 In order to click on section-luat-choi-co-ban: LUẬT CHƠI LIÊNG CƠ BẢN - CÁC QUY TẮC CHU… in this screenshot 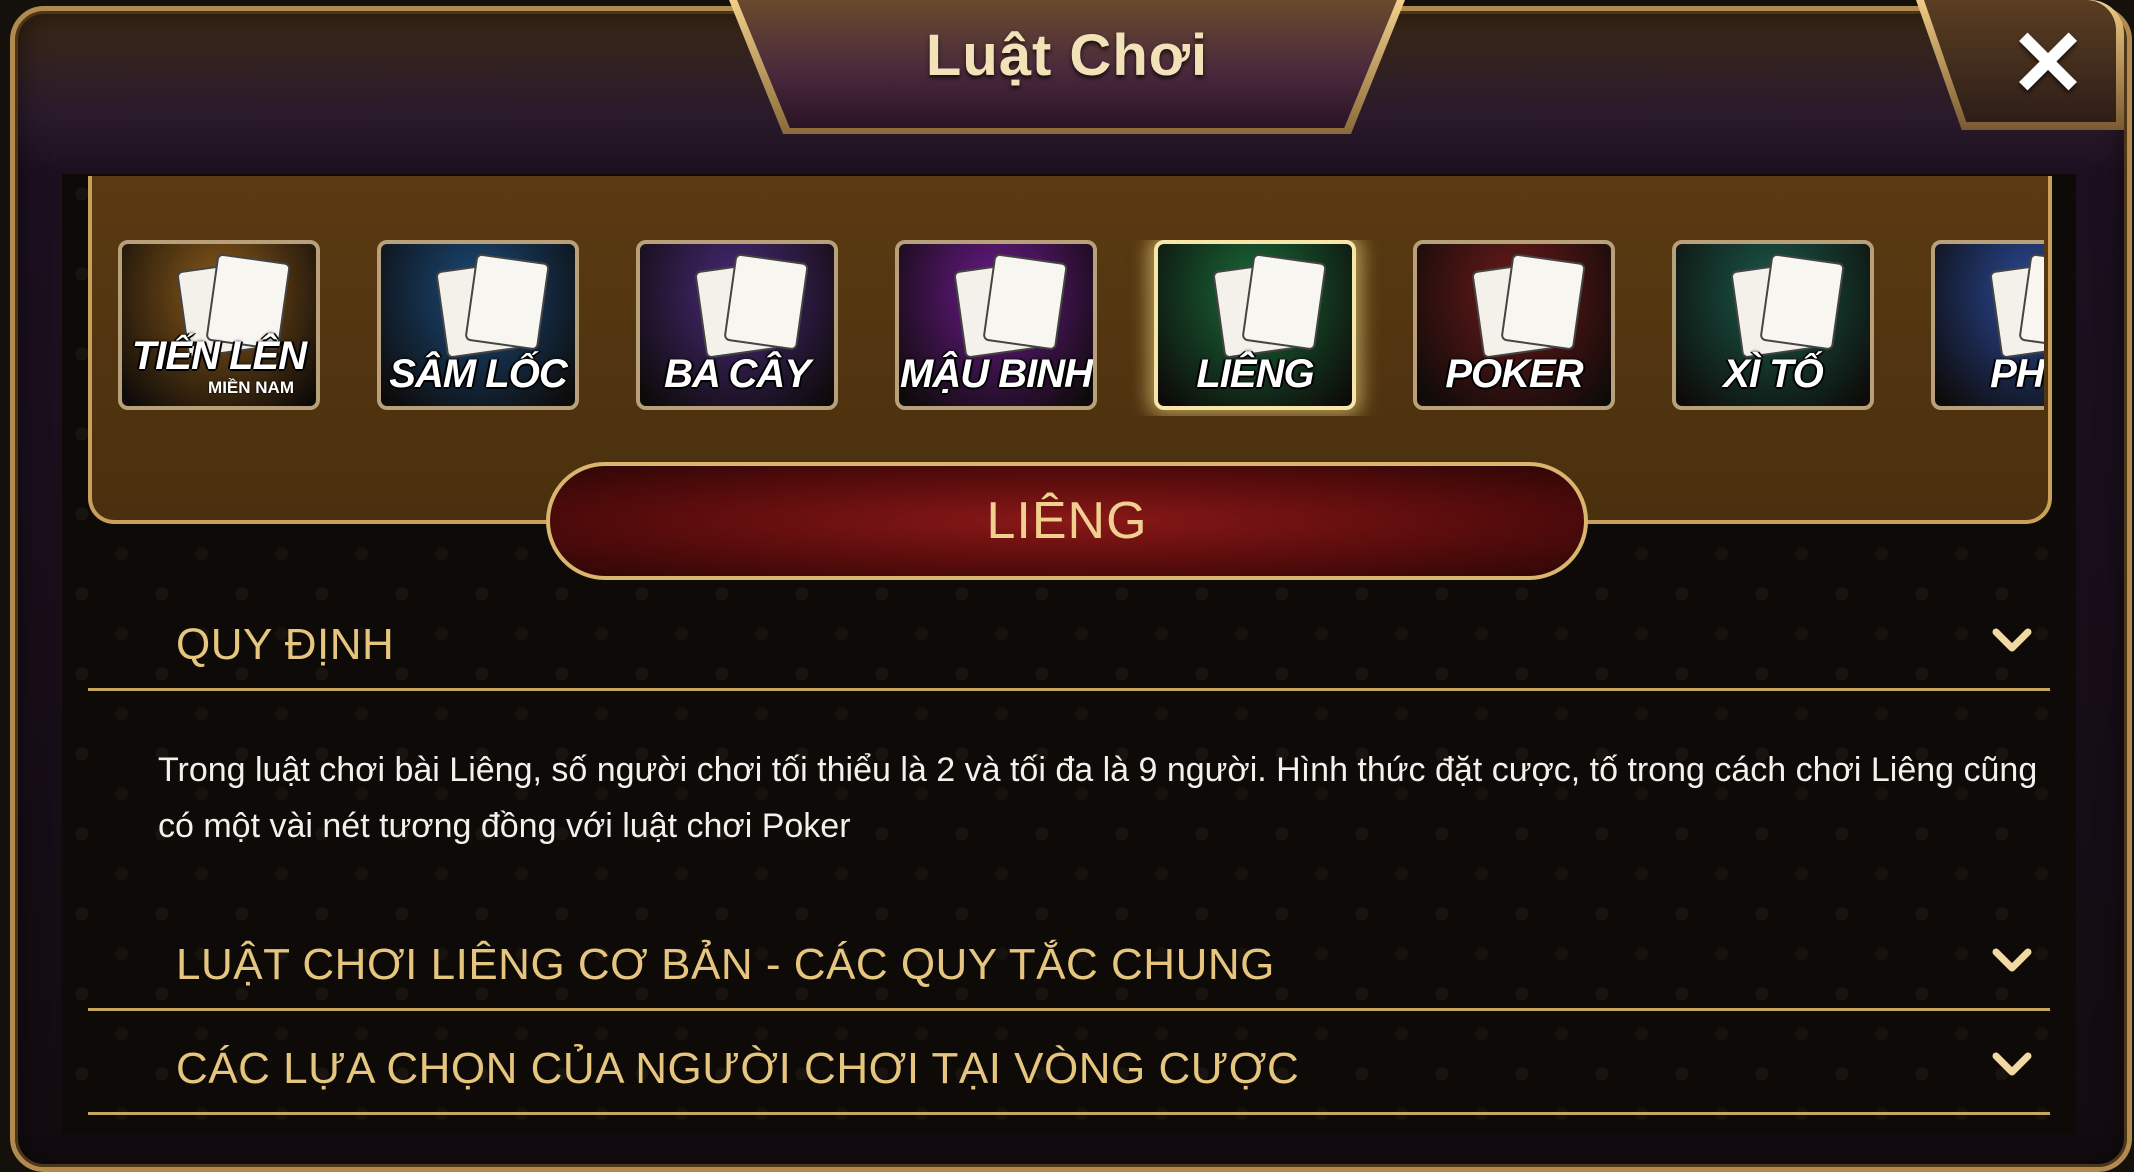, I will do `click(1069, 969)`.